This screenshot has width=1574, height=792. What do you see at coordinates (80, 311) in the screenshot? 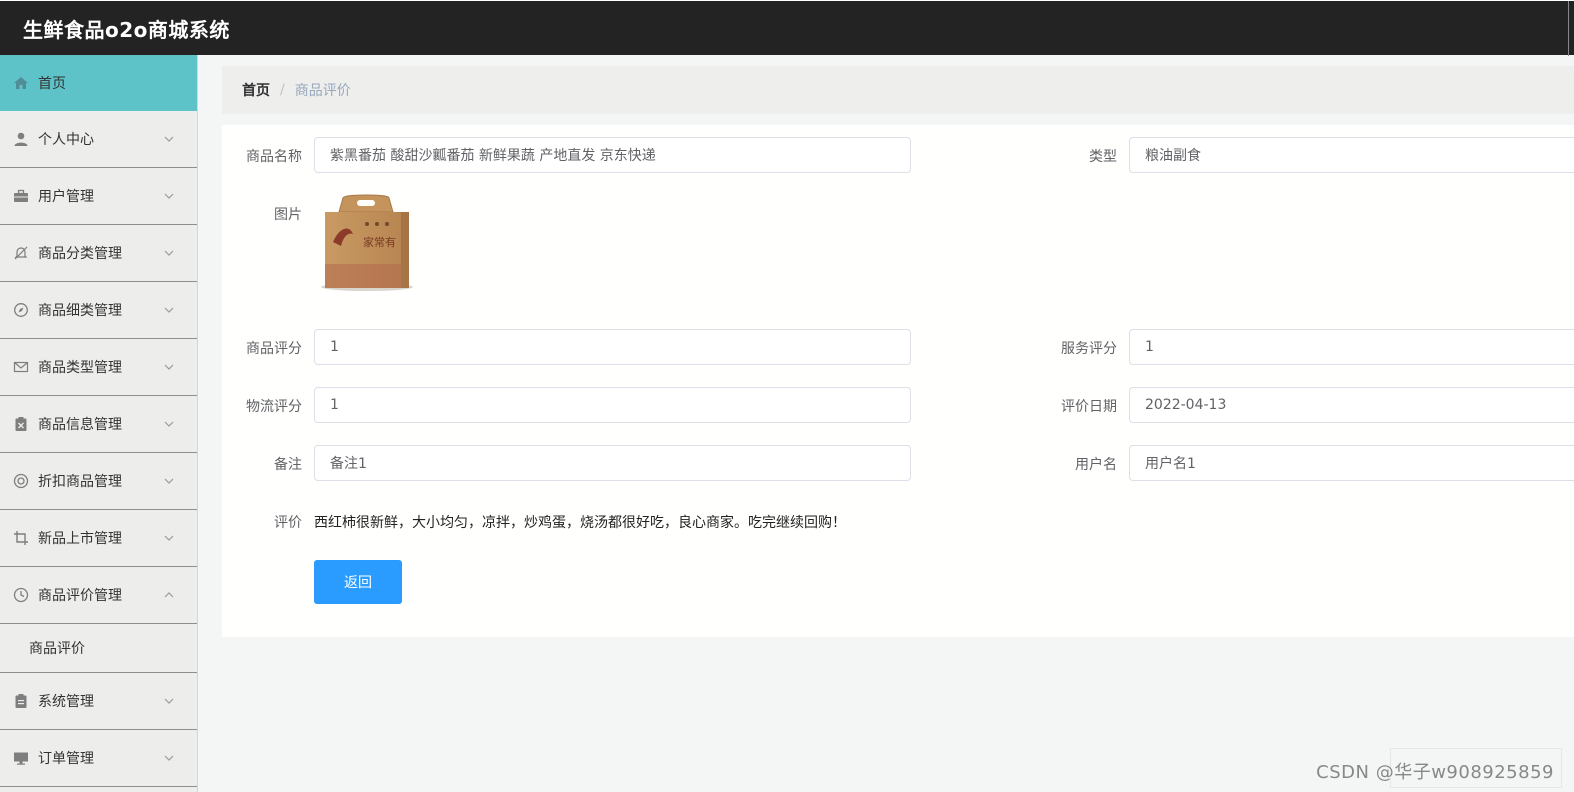
I see `sidebar-item-label: 商品细类管理` at bounding box center [80, 311].